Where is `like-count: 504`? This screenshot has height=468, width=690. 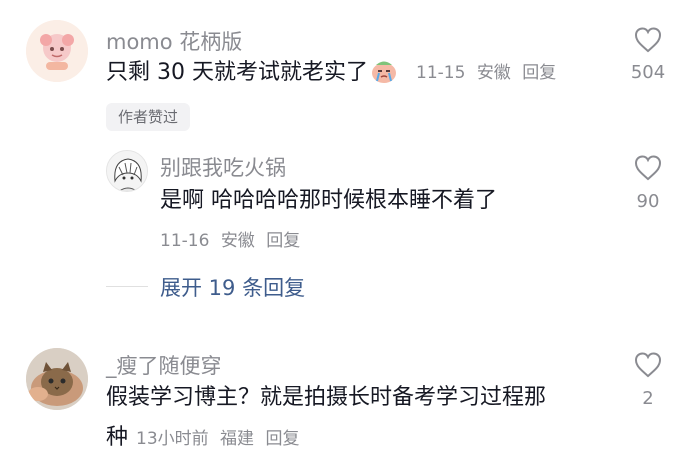
like-count: 504 is located at coordinates (648, 72).